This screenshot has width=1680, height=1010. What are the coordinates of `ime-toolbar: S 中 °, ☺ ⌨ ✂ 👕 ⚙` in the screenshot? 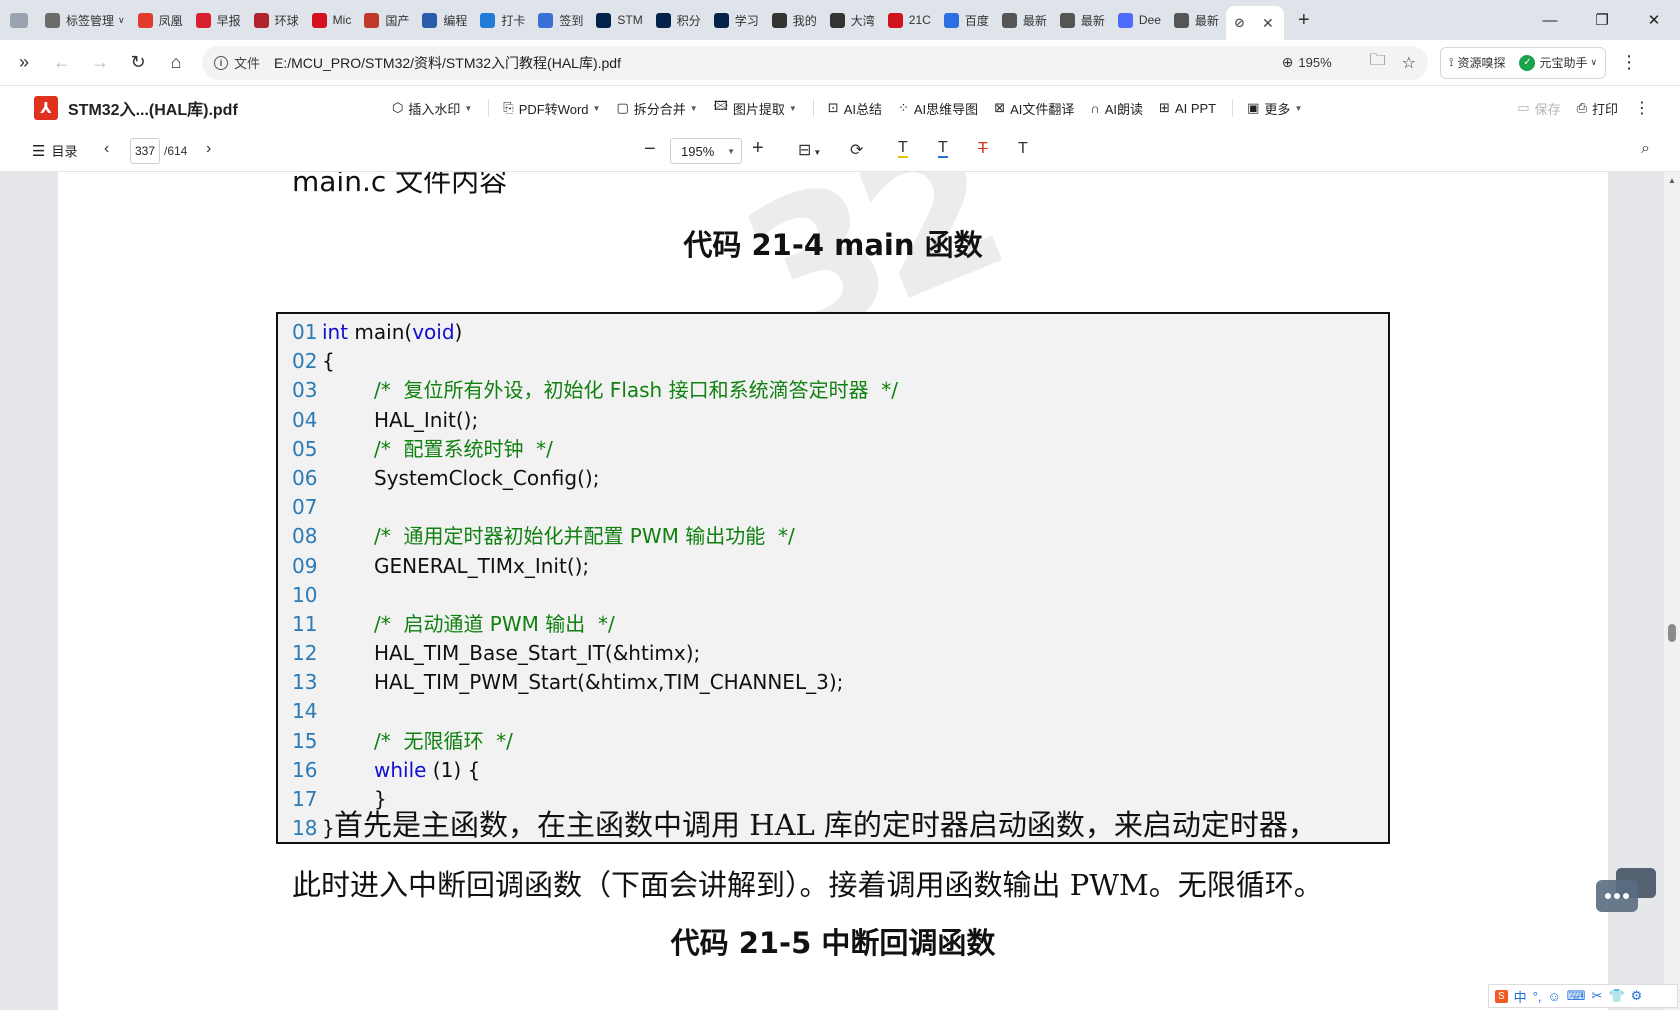 It's located at (1583, 996).